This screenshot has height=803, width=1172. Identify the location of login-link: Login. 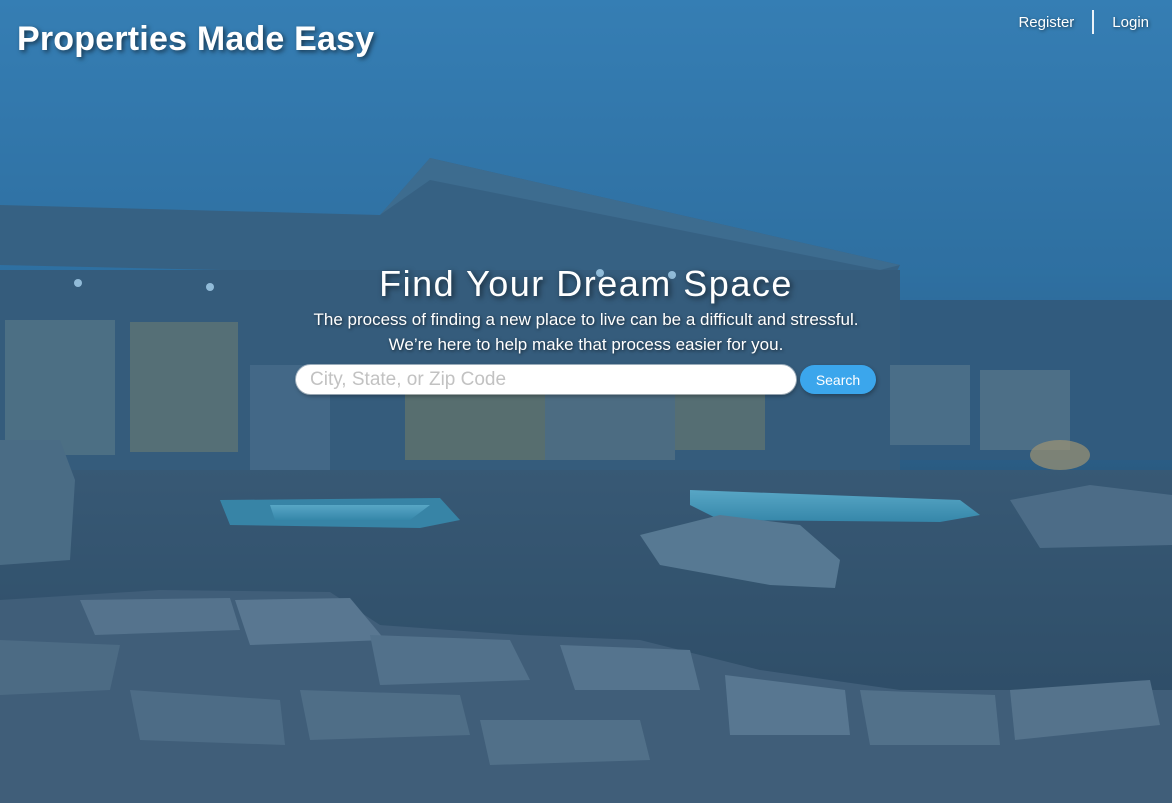
(1130, 22).